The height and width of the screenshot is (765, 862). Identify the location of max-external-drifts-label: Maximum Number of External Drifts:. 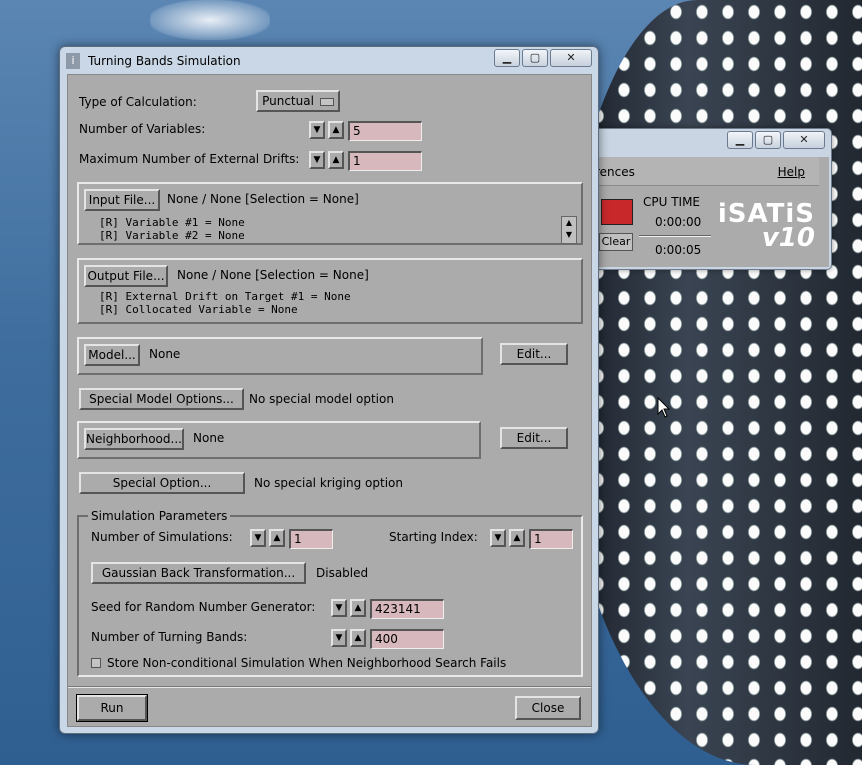
(189, 159).